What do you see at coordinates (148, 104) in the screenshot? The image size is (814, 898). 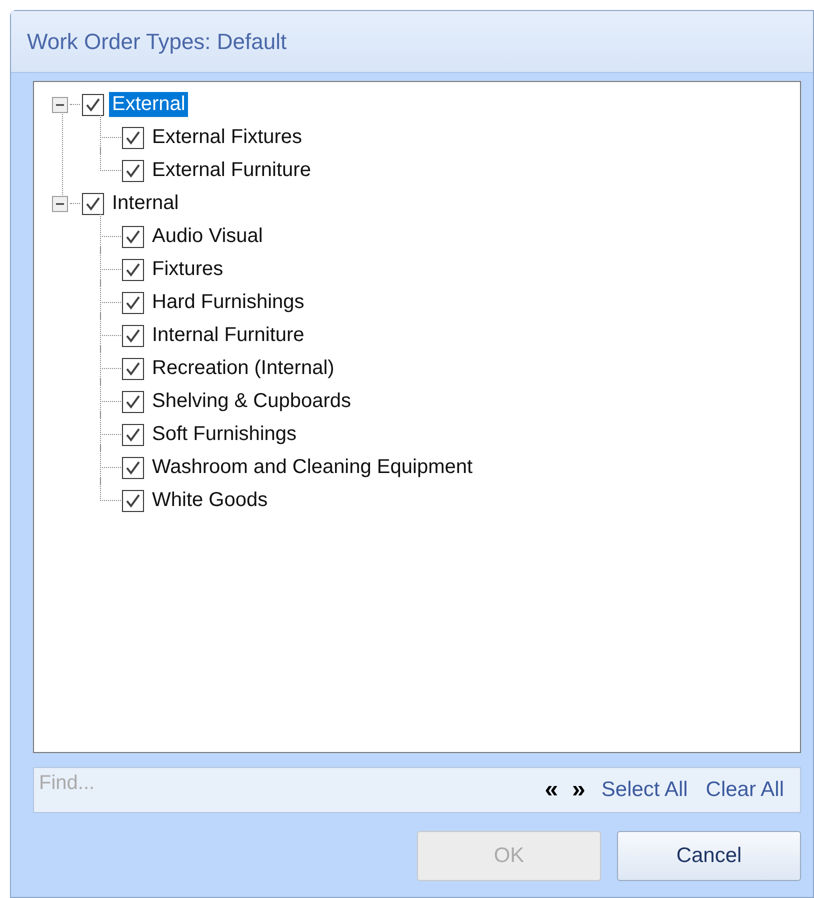 I see `tree-item: External` at bounding box center [148, 104].